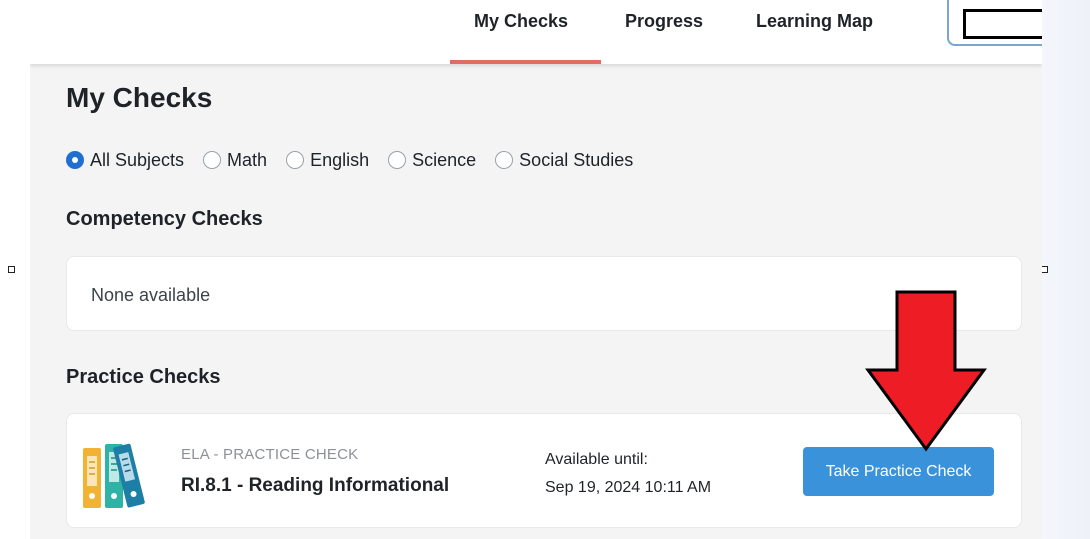 This screenshot has width=1090, height=539. What do you see at coordinates (596, 459) in the screenshot?
I see `available-until-label: Available until:` at bounding box center [596, 459].